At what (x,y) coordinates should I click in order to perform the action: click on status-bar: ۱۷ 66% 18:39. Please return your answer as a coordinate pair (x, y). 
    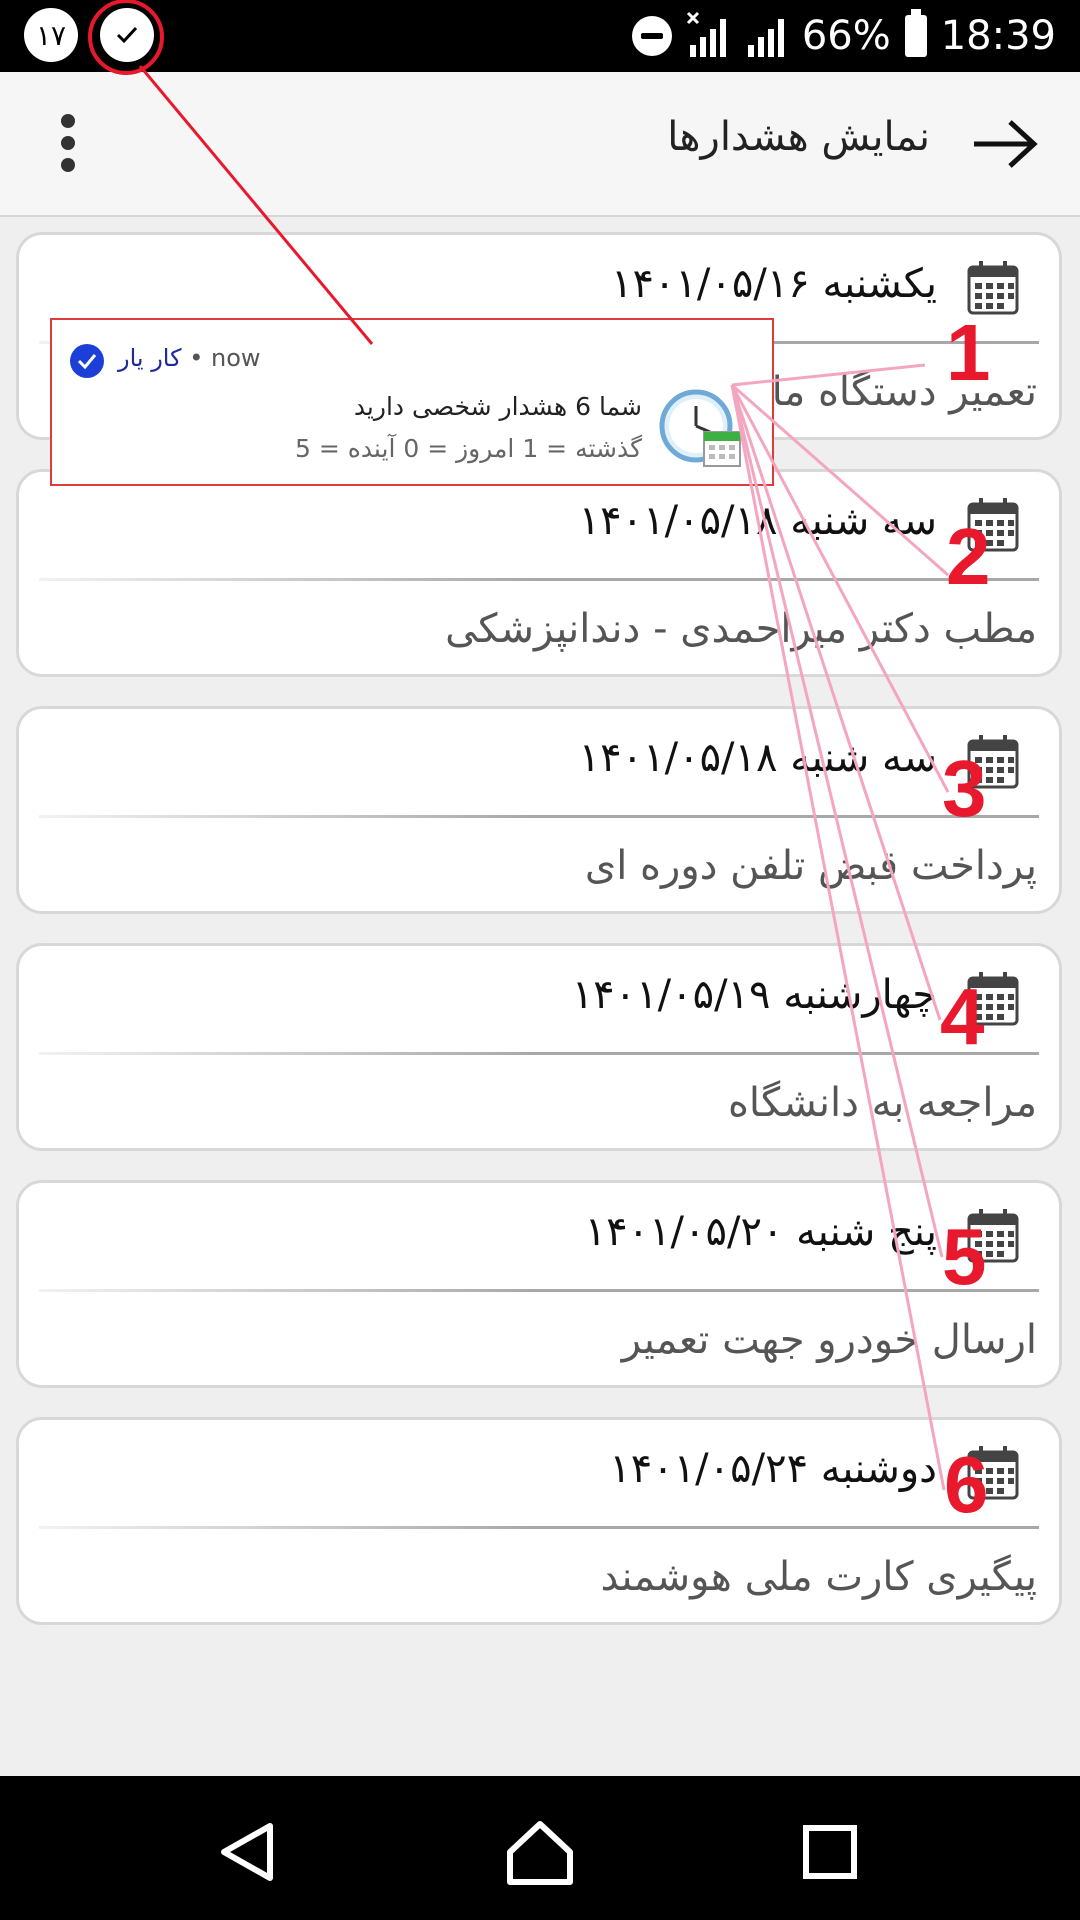
    Looking at the image, I should click on (540, 36).